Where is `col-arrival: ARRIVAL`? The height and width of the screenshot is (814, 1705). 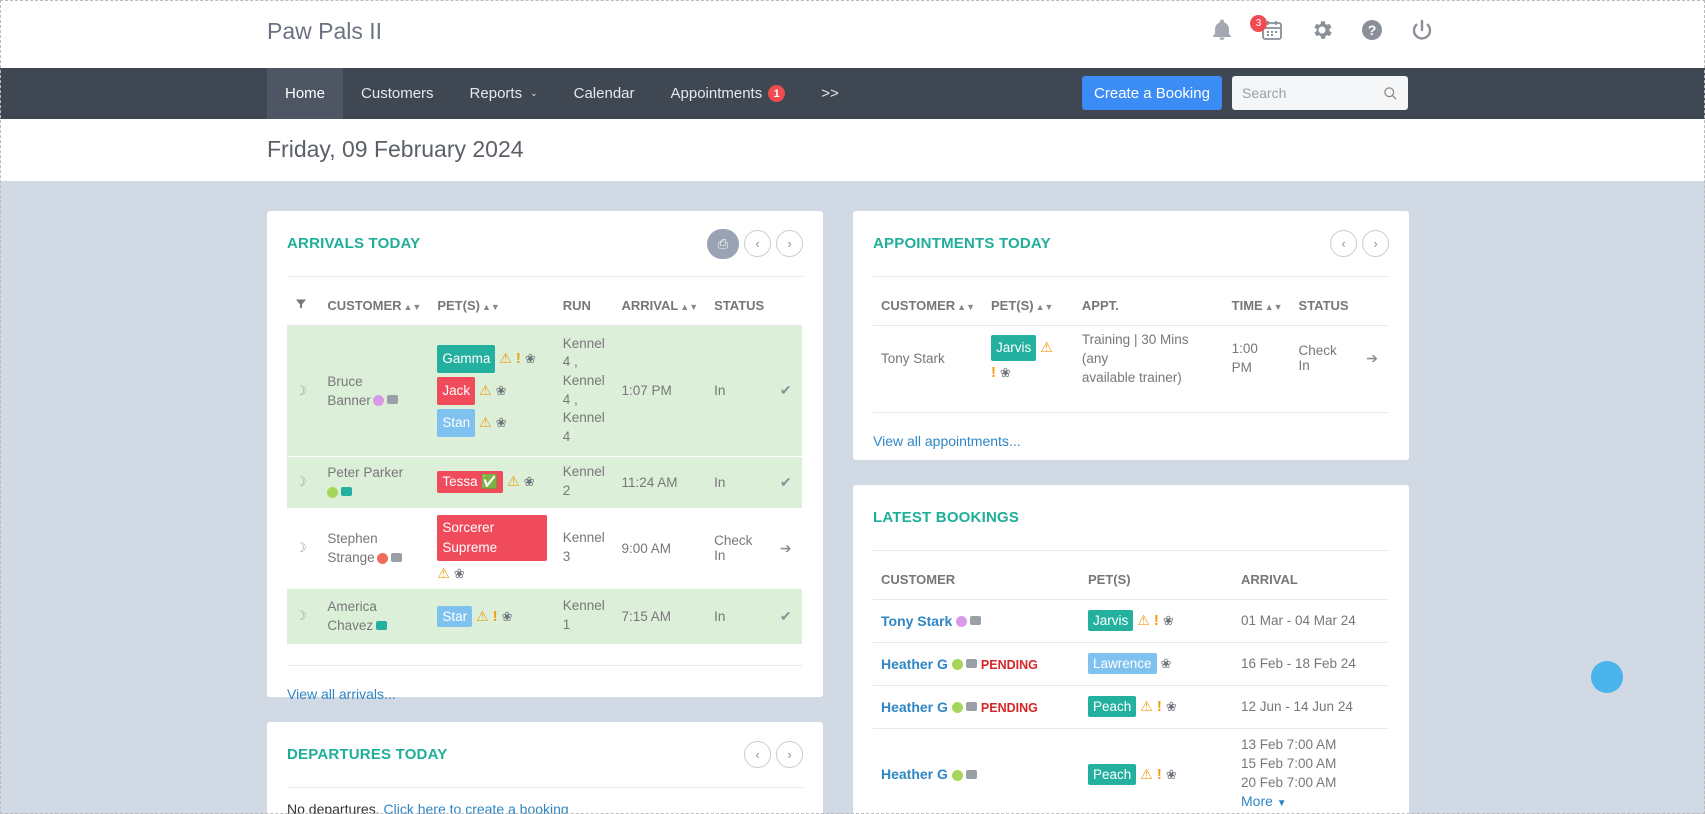 col-arrival: ARRIVAL is located at coordinates (1310, 580).